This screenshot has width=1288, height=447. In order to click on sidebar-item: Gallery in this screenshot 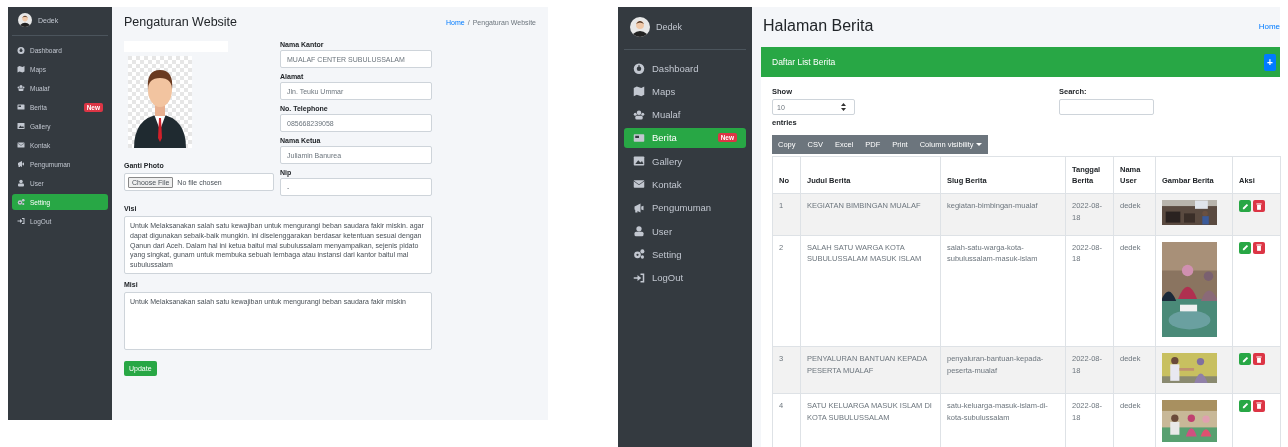, I will do `click(685, 161)`.